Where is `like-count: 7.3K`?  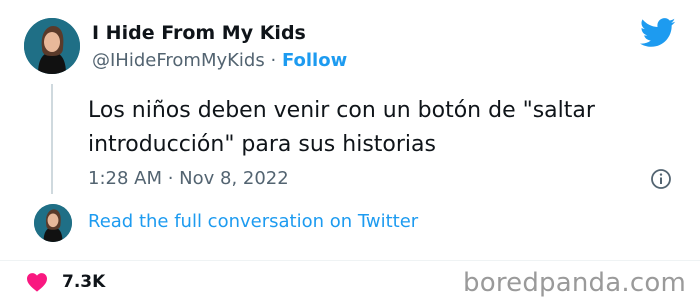 like-count: 7.3K is located at coordinates (84, 282).